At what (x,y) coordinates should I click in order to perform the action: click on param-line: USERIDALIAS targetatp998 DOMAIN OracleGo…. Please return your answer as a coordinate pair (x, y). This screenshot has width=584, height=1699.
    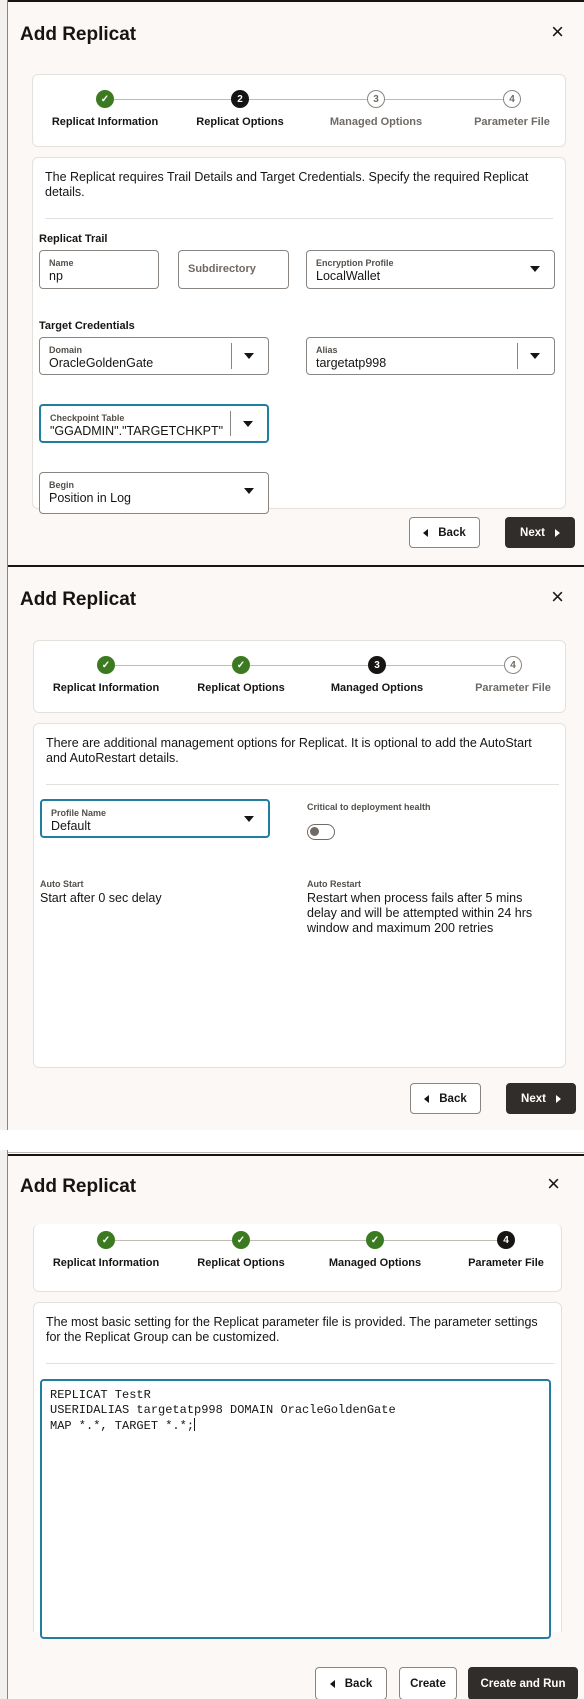
    Looking at the image, I should click on (223, 1410).